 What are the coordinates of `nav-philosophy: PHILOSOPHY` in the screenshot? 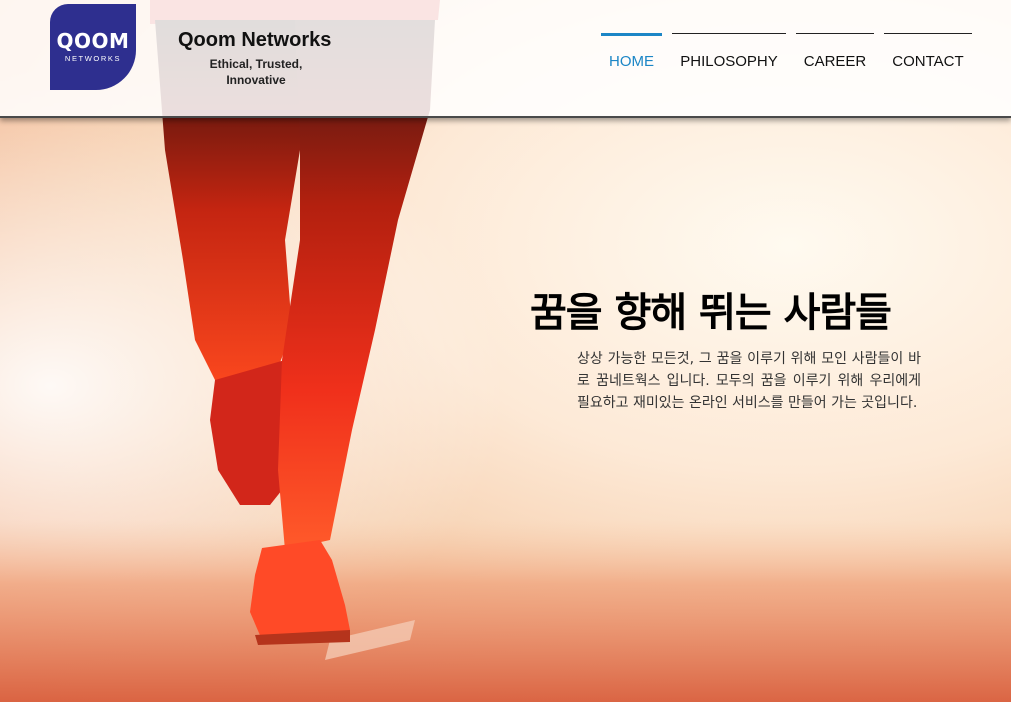 It's located at (729, 53).